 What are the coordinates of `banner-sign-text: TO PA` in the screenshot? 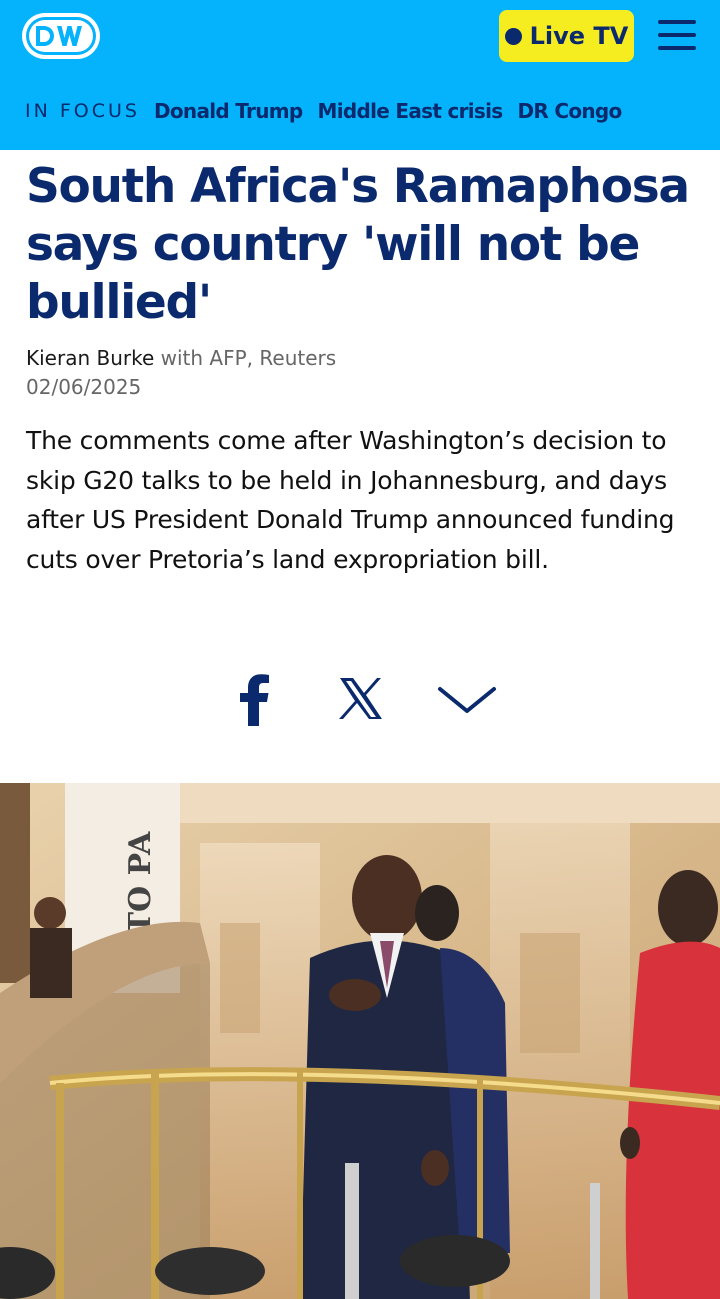 It's located at (140, 882).